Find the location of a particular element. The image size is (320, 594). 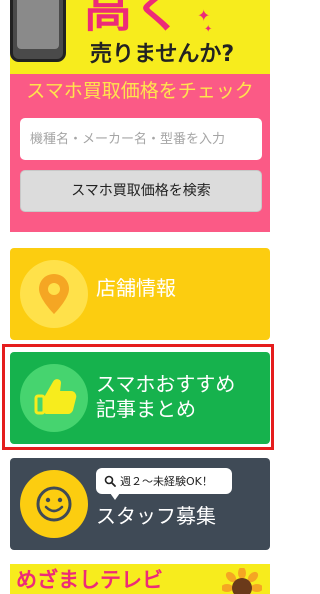

sunflower-icon is located at coordinates (242, 581).